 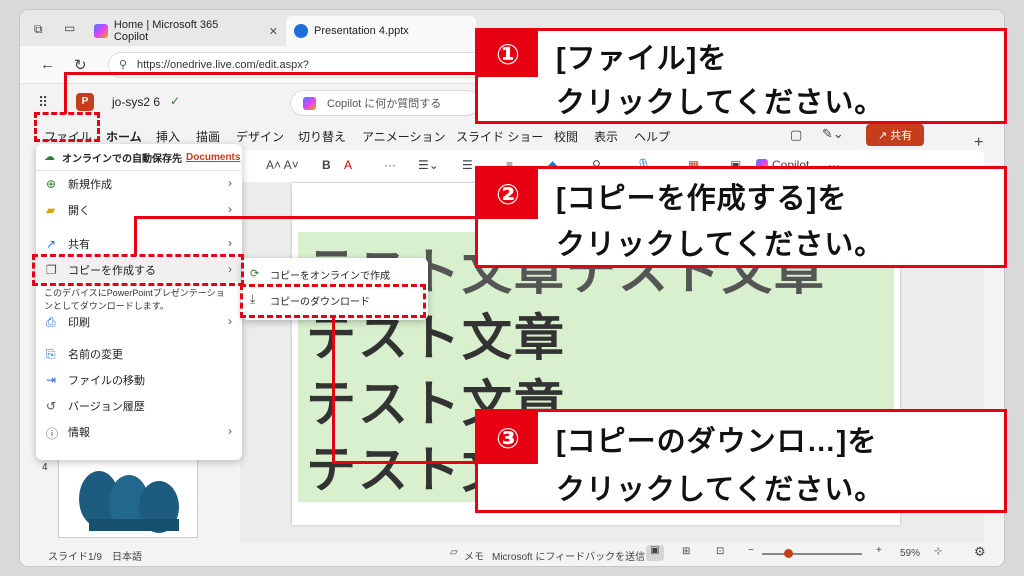 What do you see at coordinates (322, 136) in the screenshot?
I see `tab-transitions: 切り替え` at bounding box center [322, 136].